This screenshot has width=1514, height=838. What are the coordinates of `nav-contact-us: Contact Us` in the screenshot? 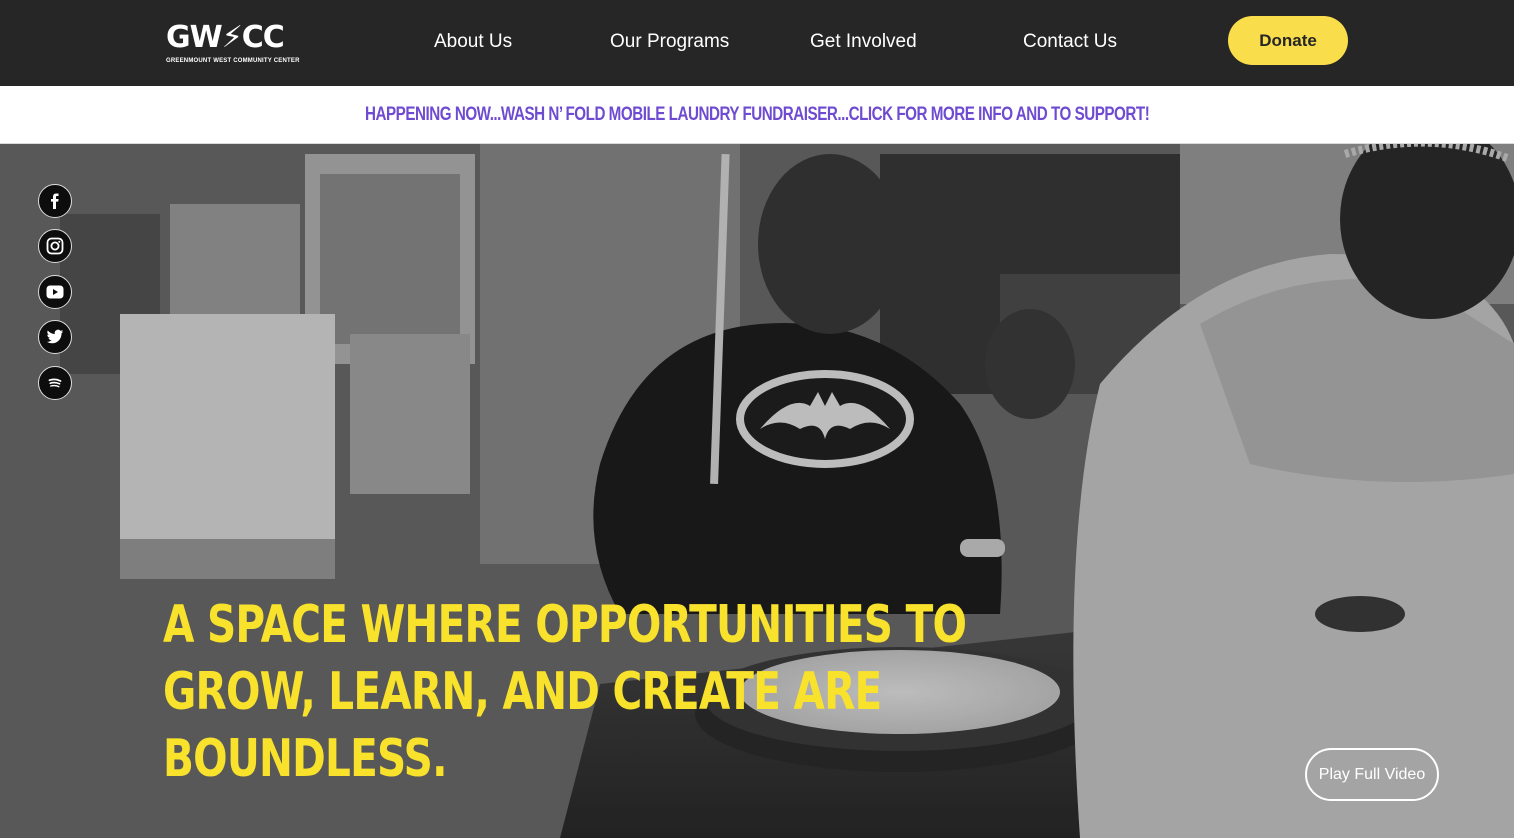 It's located at (1070, 42).